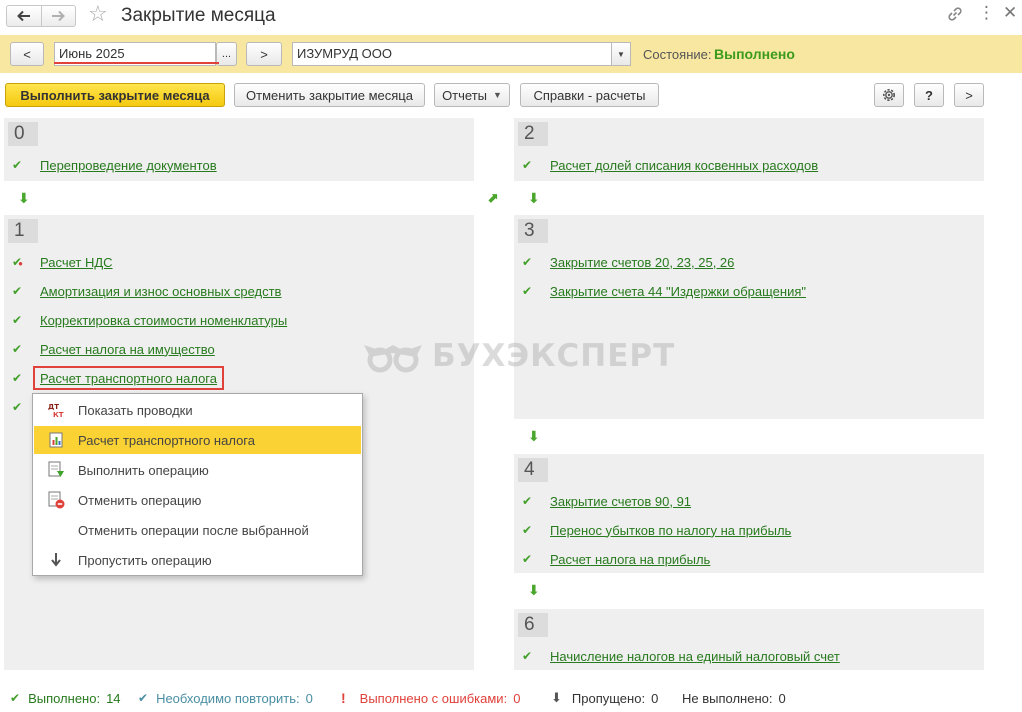 This screenshot has height=712, width=1022. What do you see at coordinates (452, 54) in the screenshot?
I see `organization-input: ИЗУМРУД ООО` at bounding box center [452, 54].